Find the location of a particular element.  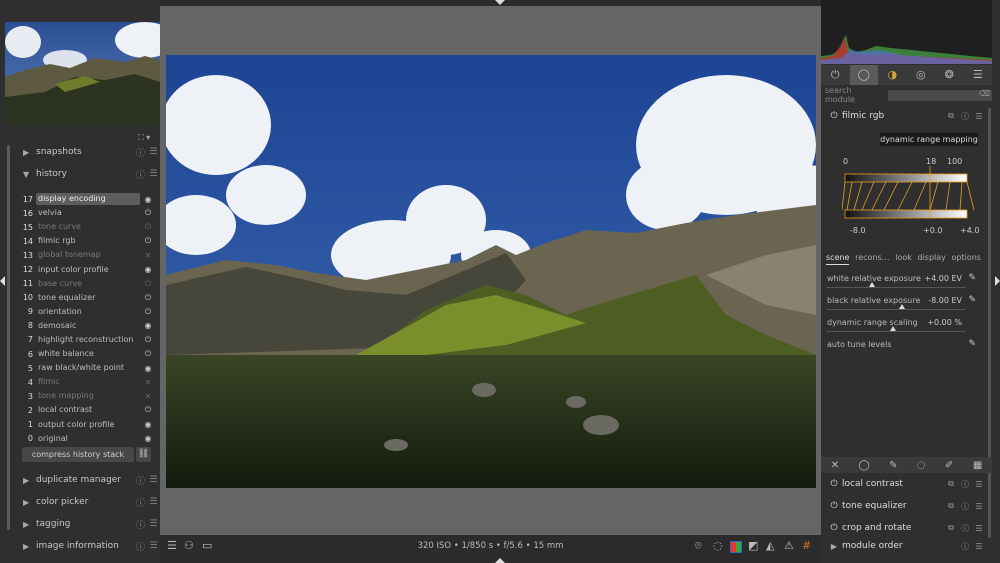

section-tagging: ▶ tagging ⓘ ☰ is located at coordinates (87, 524).